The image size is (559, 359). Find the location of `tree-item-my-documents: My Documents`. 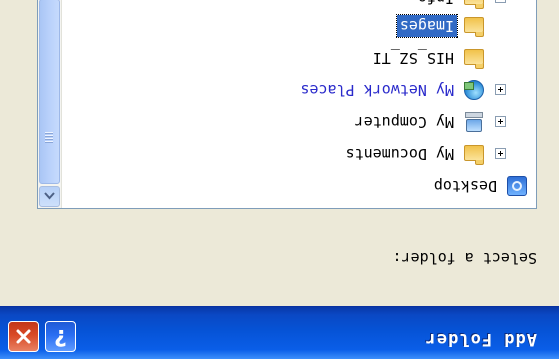

tree-item-my-documents: My Documents is located at coordinates (424, 154).